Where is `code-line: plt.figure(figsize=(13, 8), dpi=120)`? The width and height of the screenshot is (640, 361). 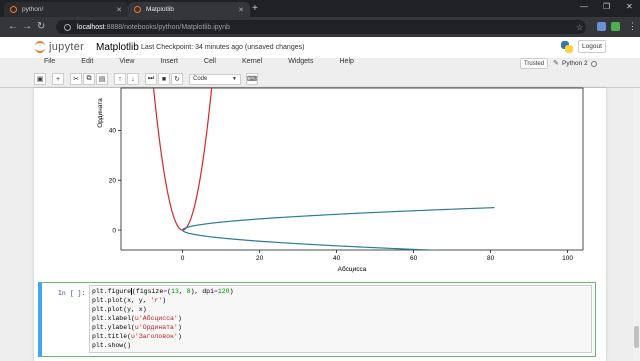
code-line: plt.figure(figsize=(13, 8), dpi=120) is located at coordinates (163, 292).